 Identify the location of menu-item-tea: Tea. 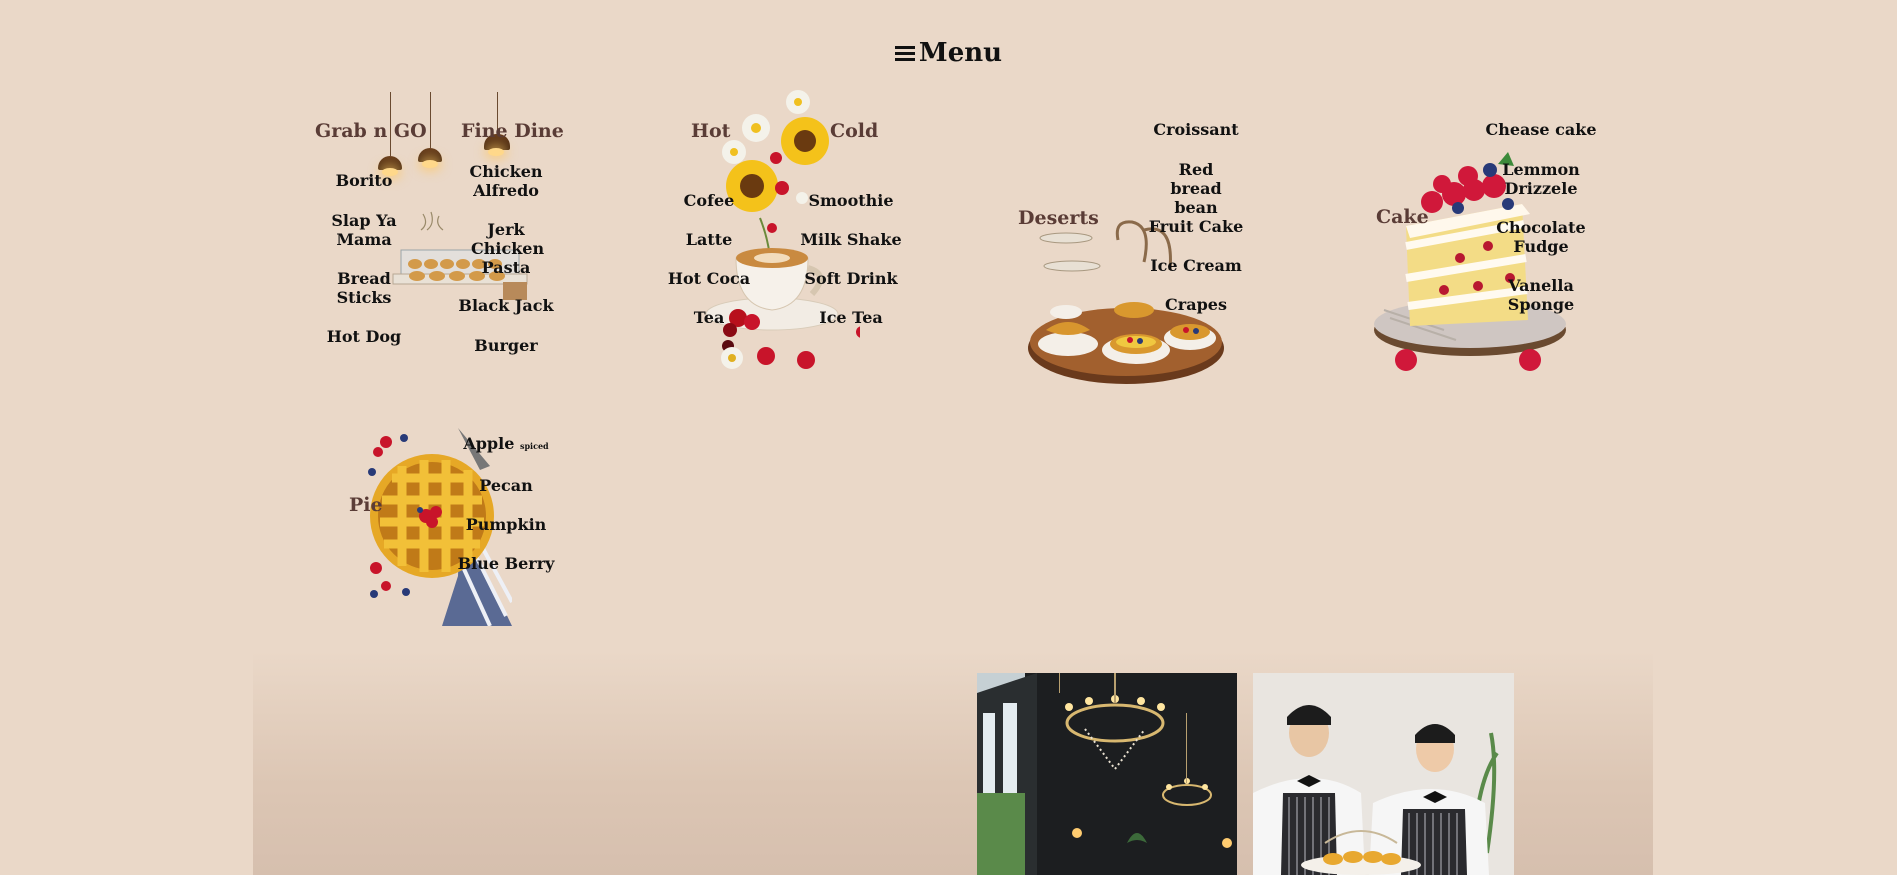
(709, 317).